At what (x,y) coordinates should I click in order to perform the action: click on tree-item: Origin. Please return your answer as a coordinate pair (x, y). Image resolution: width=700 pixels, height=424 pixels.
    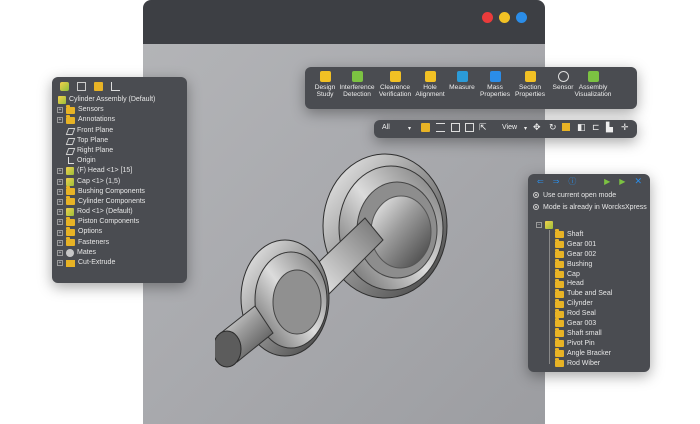
    Looking at the image, I should click on (121, 161).